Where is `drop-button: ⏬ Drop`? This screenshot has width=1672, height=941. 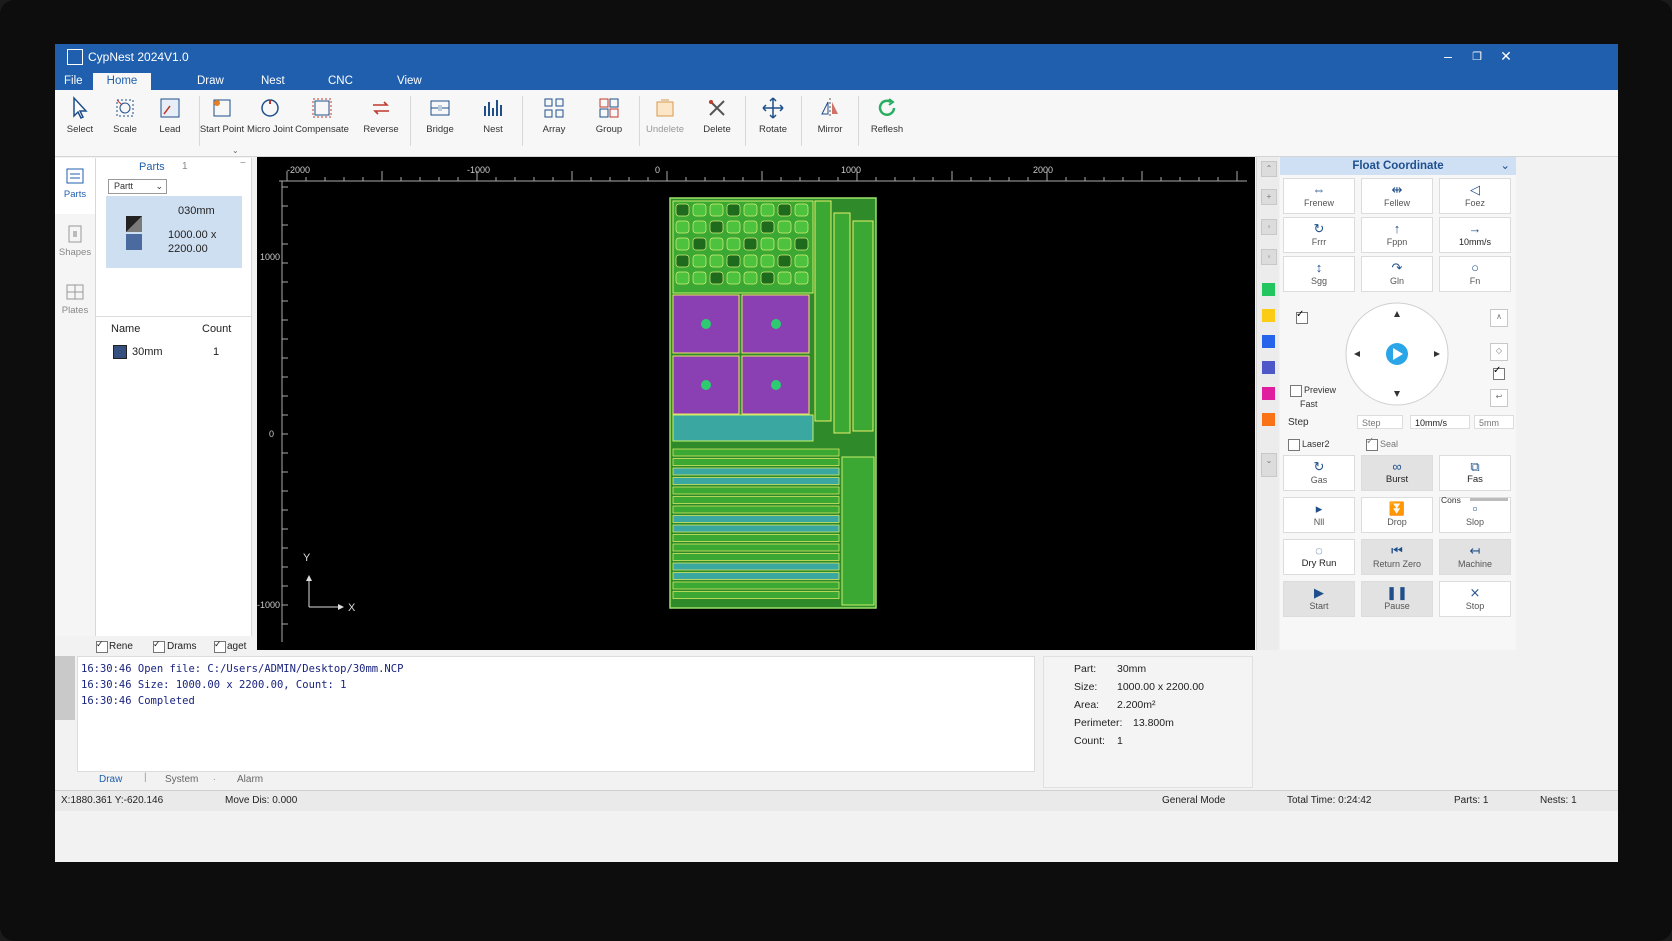
drop-button: ⏬ Drop is located at coordinates (1397, 515).